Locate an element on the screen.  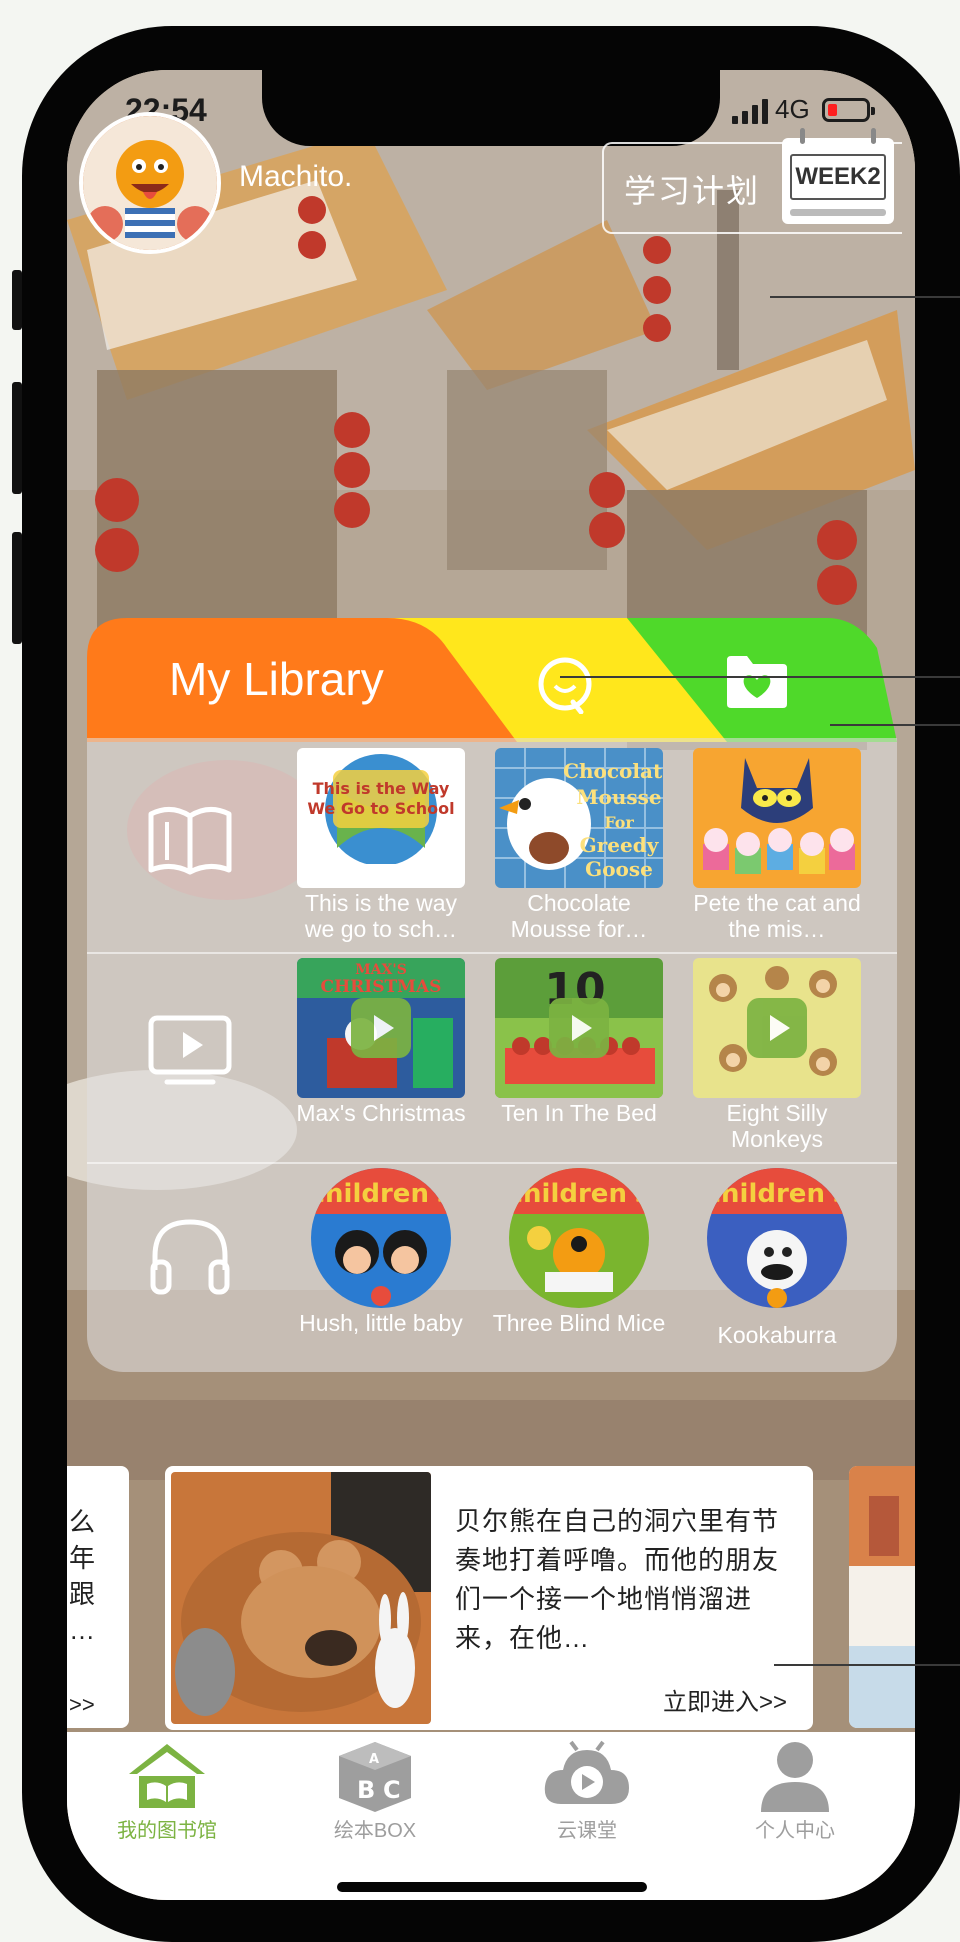
tab-picture-book-box: B C A 绘本BOX is located at coordinates (375, 1795).